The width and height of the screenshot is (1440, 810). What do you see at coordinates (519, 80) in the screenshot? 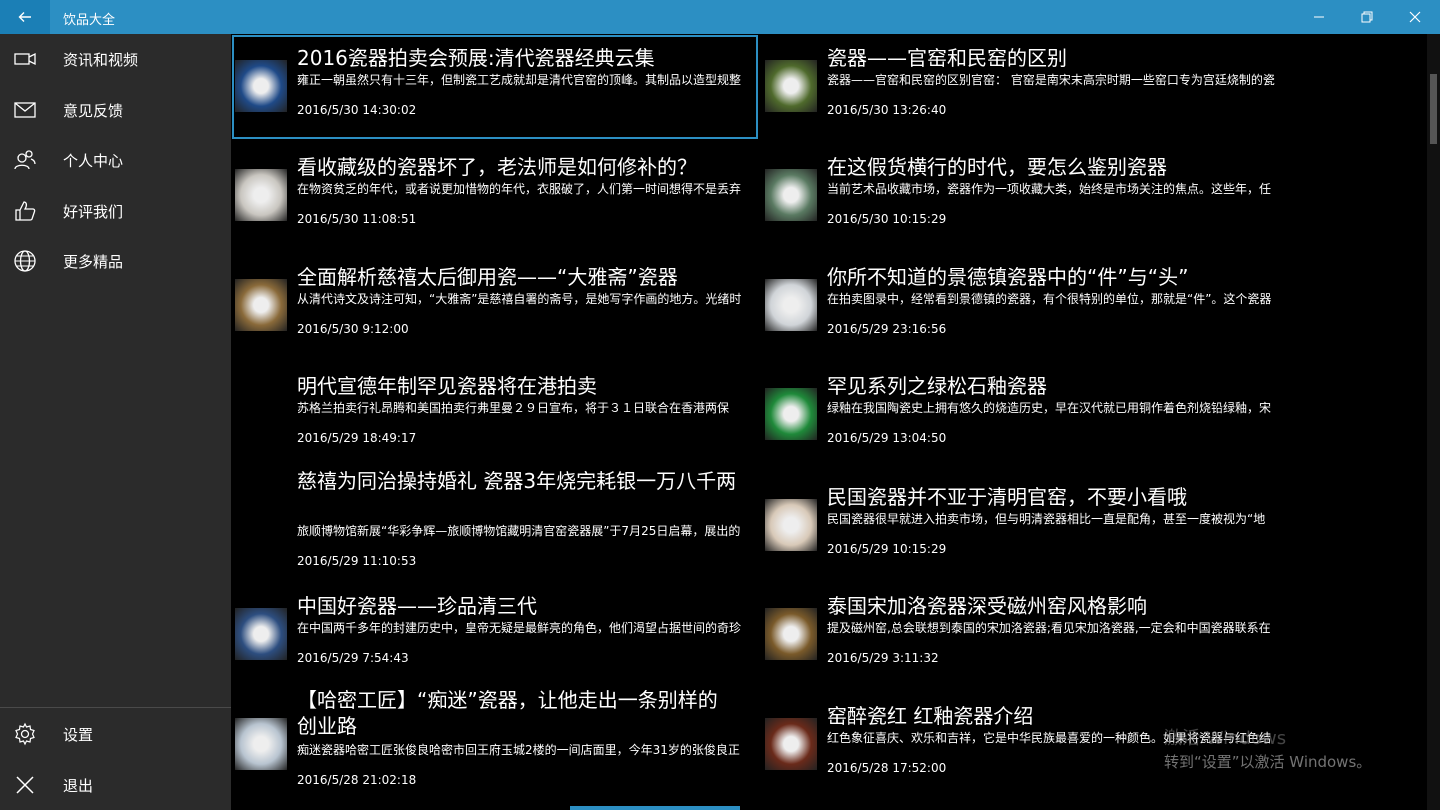
I see `article-summary: 雍正一朝虽然只有十三年，但制瓷工艺成就却是清代官窑的顶峰。其制品以造型规整` at bounding box center [519, 80].